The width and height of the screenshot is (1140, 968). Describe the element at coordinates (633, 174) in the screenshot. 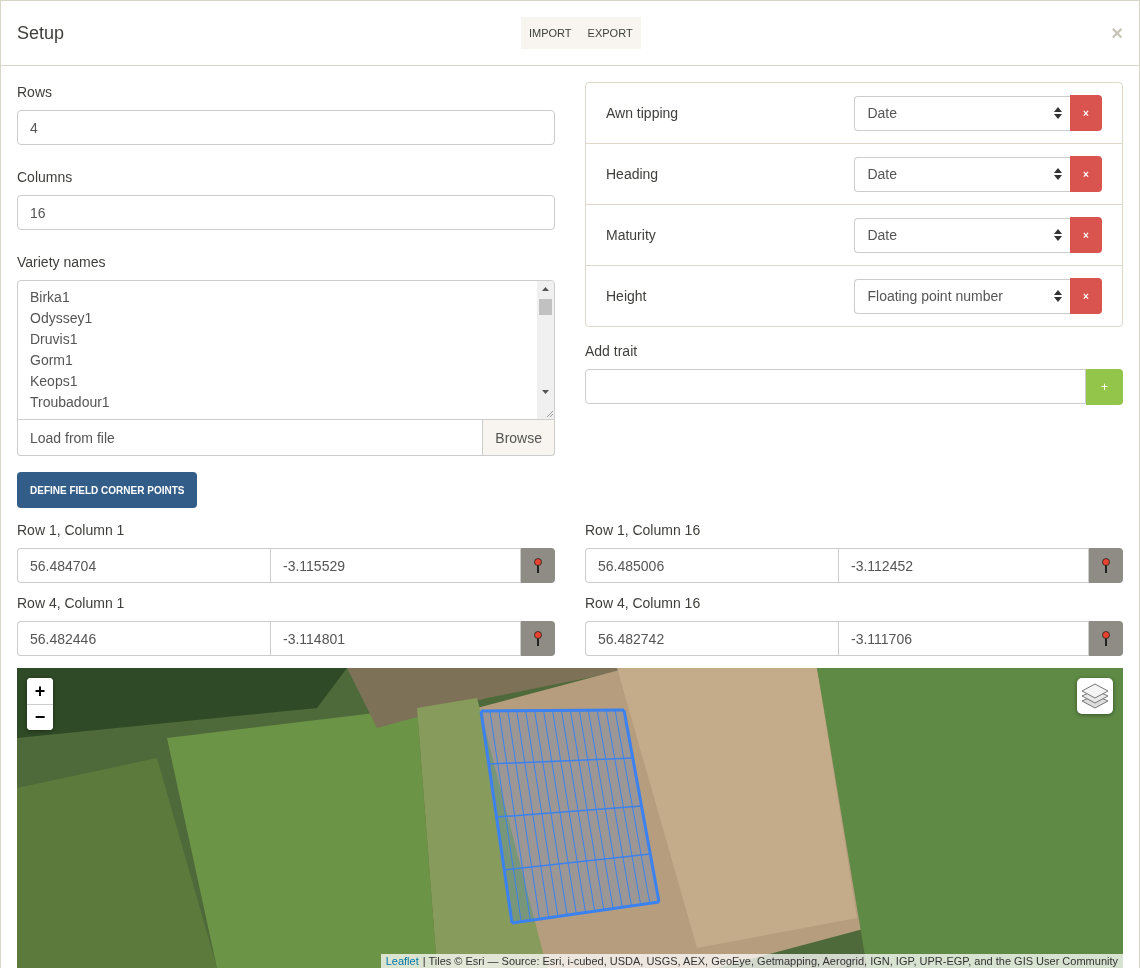

I see `trait-name: Heading` at that location.